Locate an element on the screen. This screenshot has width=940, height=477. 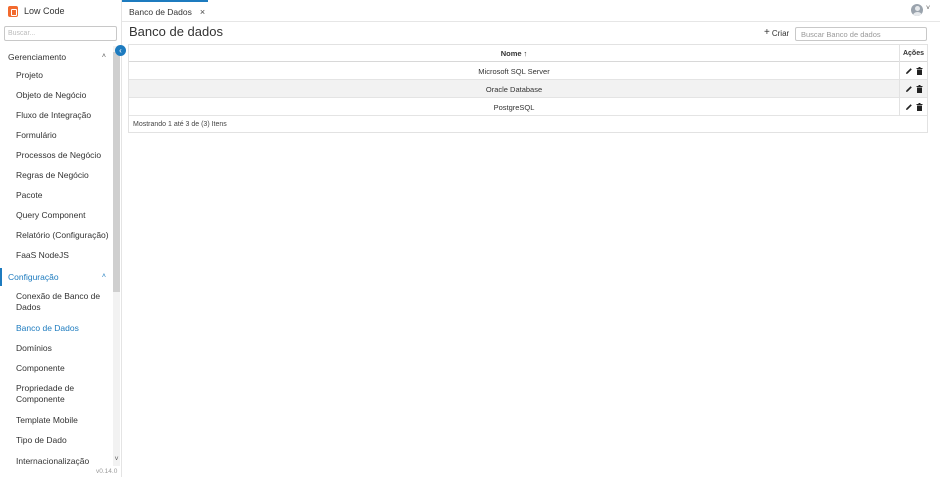
section-label: Gerenciamento is located at coordinates (37, 57).